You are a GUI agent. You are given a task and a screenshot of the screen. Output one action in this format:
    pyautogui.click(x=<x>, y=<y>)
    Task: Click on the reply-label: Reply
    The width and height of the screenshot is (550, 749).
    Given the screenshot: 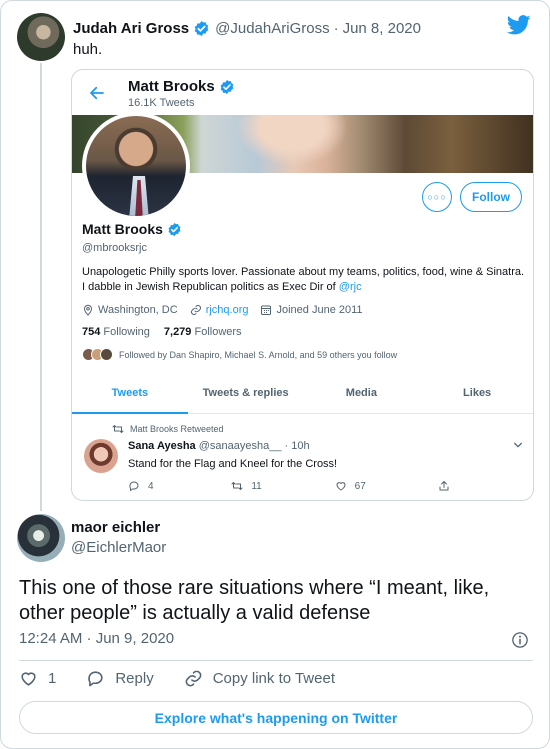 What is the action you would take?
    pyautogui.click(x=134, y=678)
    